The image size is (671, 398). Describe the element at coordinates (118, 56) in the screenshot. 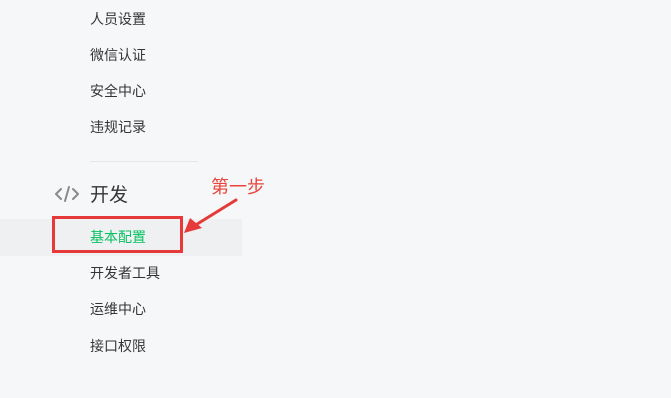

I see `sidebar-item-wechat-verification: 微信认证` at that location.